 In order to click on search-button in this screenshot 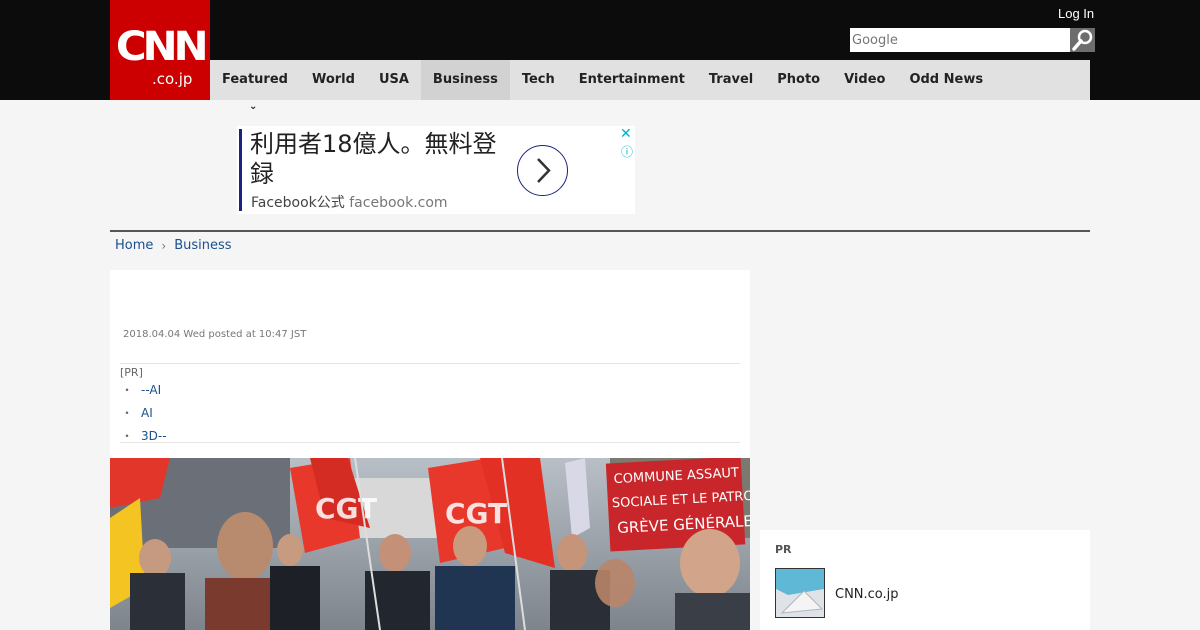, I will do `click(1082, 40)`.